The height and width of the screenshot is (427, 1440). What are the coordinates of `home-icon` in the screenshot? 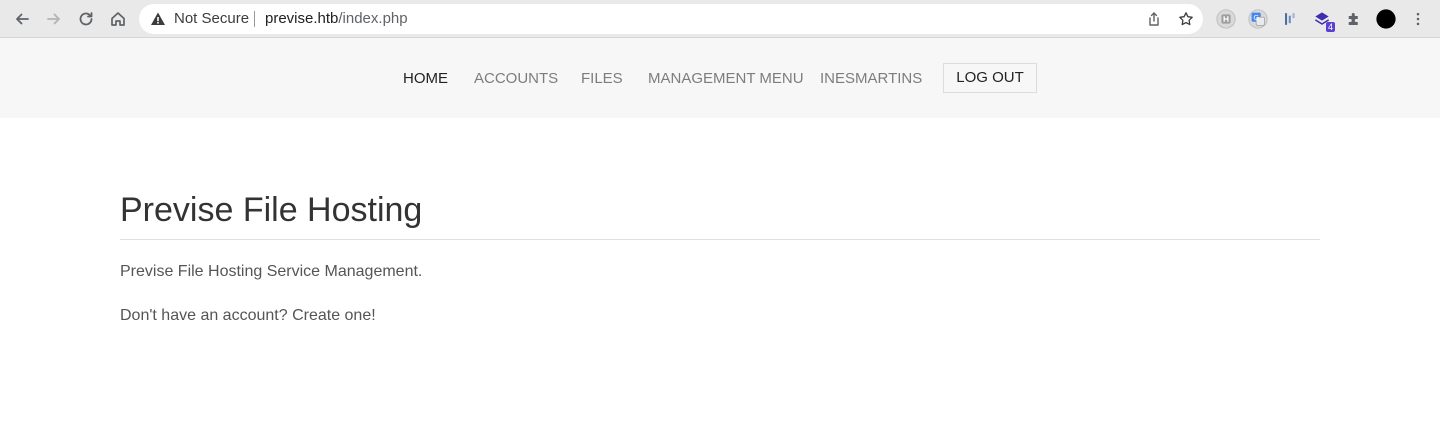 It's located at (118, 19).